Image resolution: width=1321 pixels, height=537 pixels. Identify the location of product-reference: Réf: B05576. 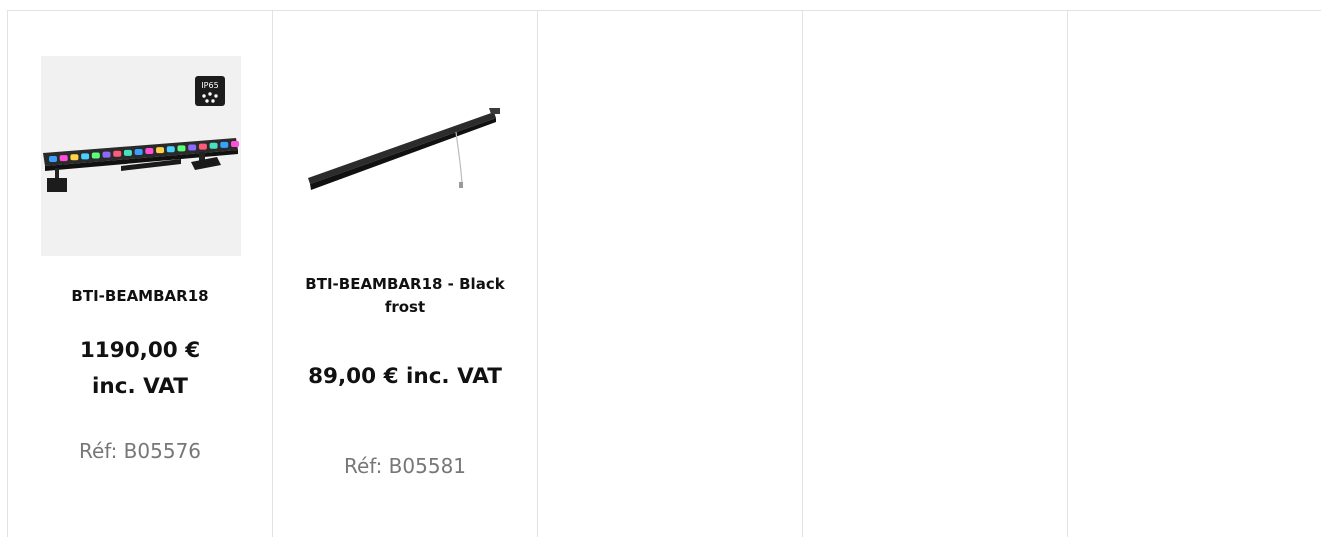
(140, 451).